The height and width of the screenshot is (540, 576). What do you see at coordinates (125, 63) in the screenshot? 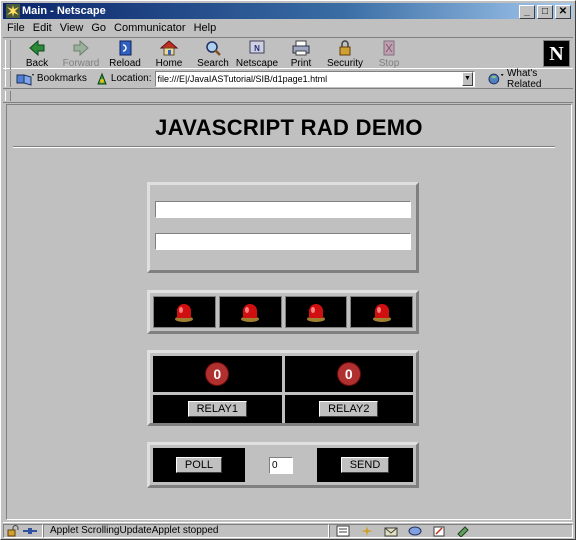
I see `reload-label: Reload` at bounding box center [125, 63].